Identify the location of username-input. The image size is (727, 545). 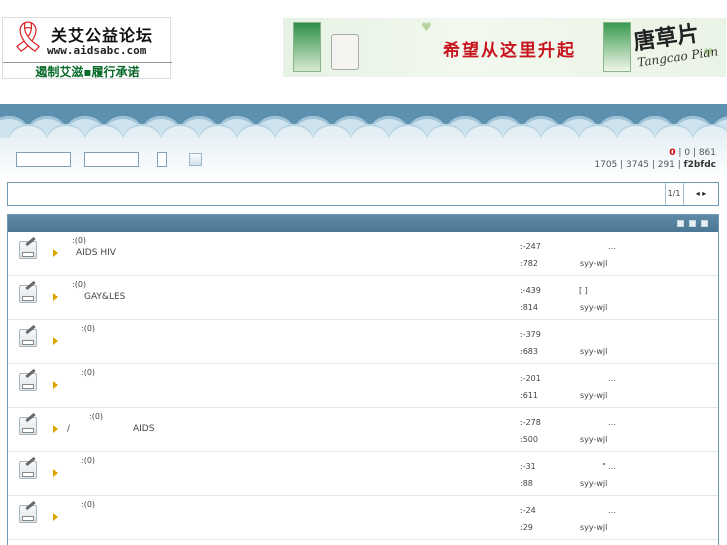
(43, 159).